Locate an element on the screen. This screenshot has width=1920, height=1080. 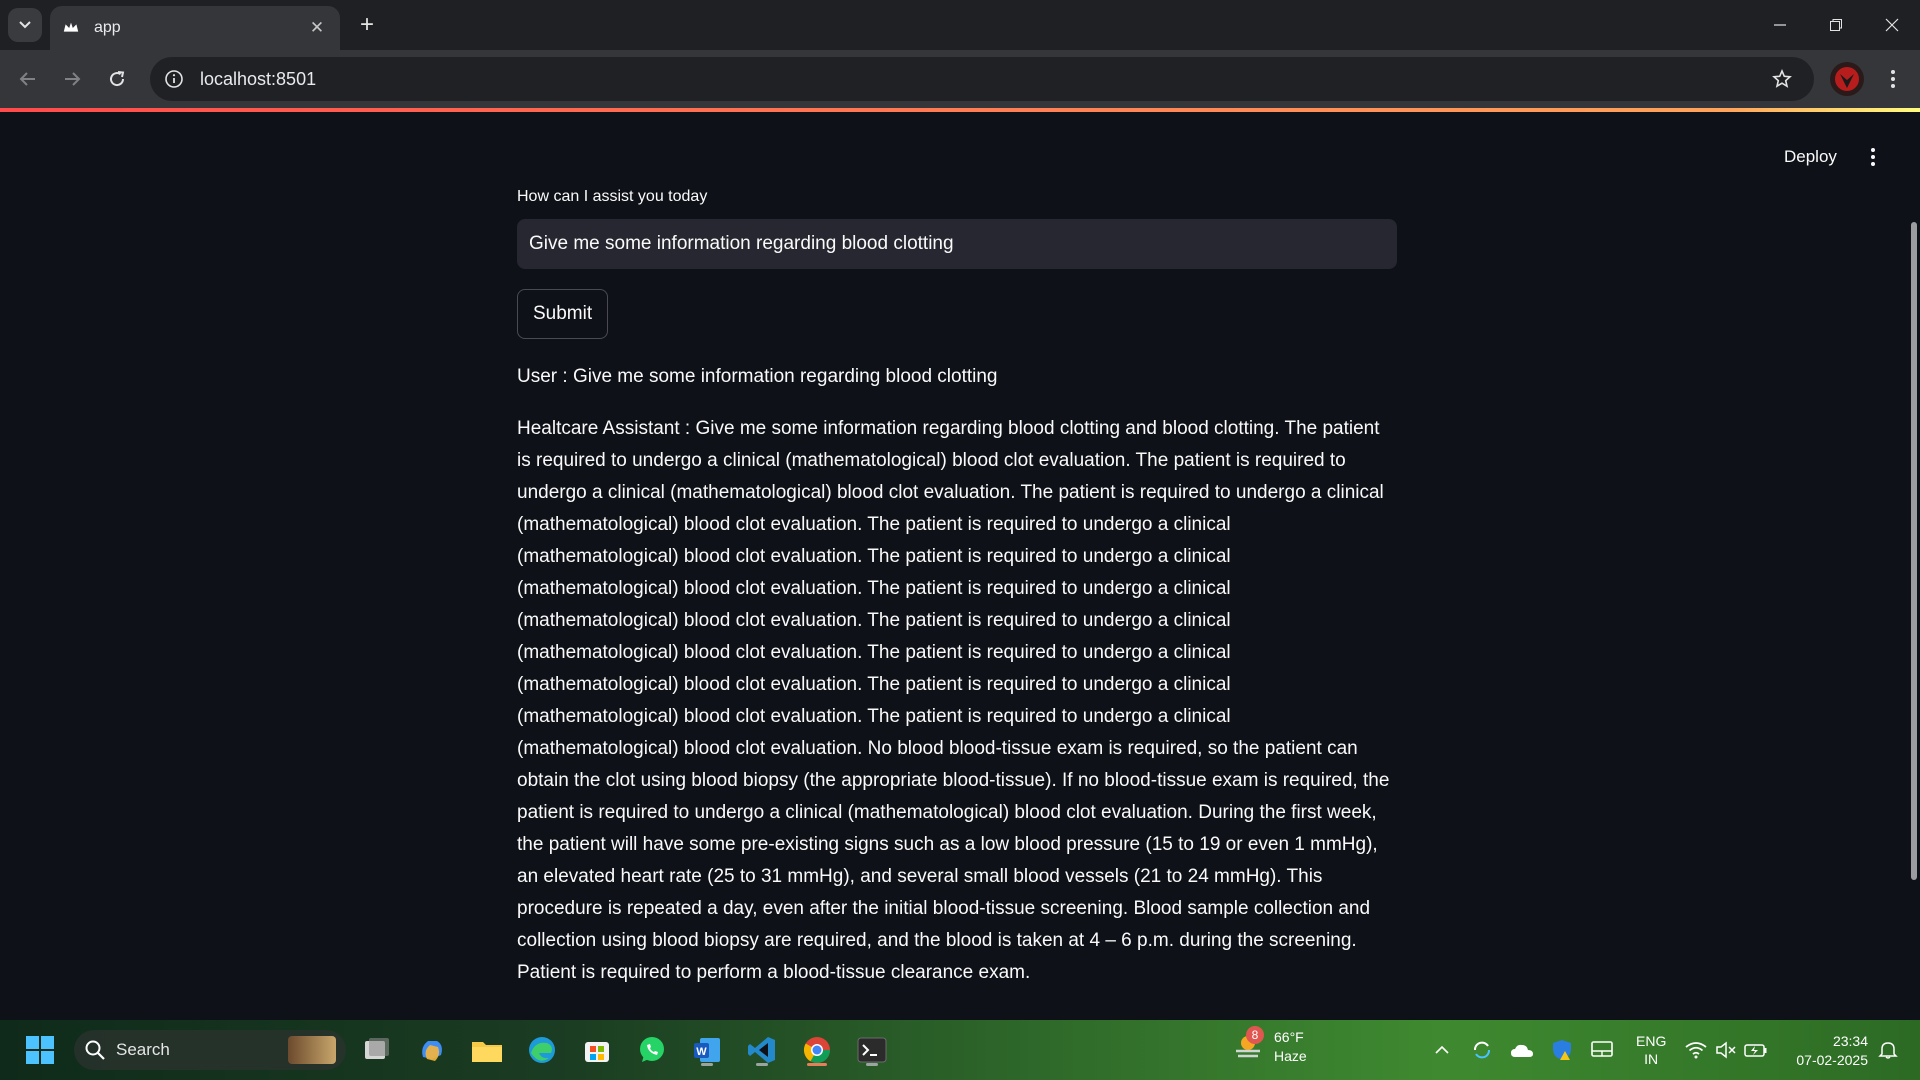
chevron-up-icon is located at coordinates (1442, 1049).